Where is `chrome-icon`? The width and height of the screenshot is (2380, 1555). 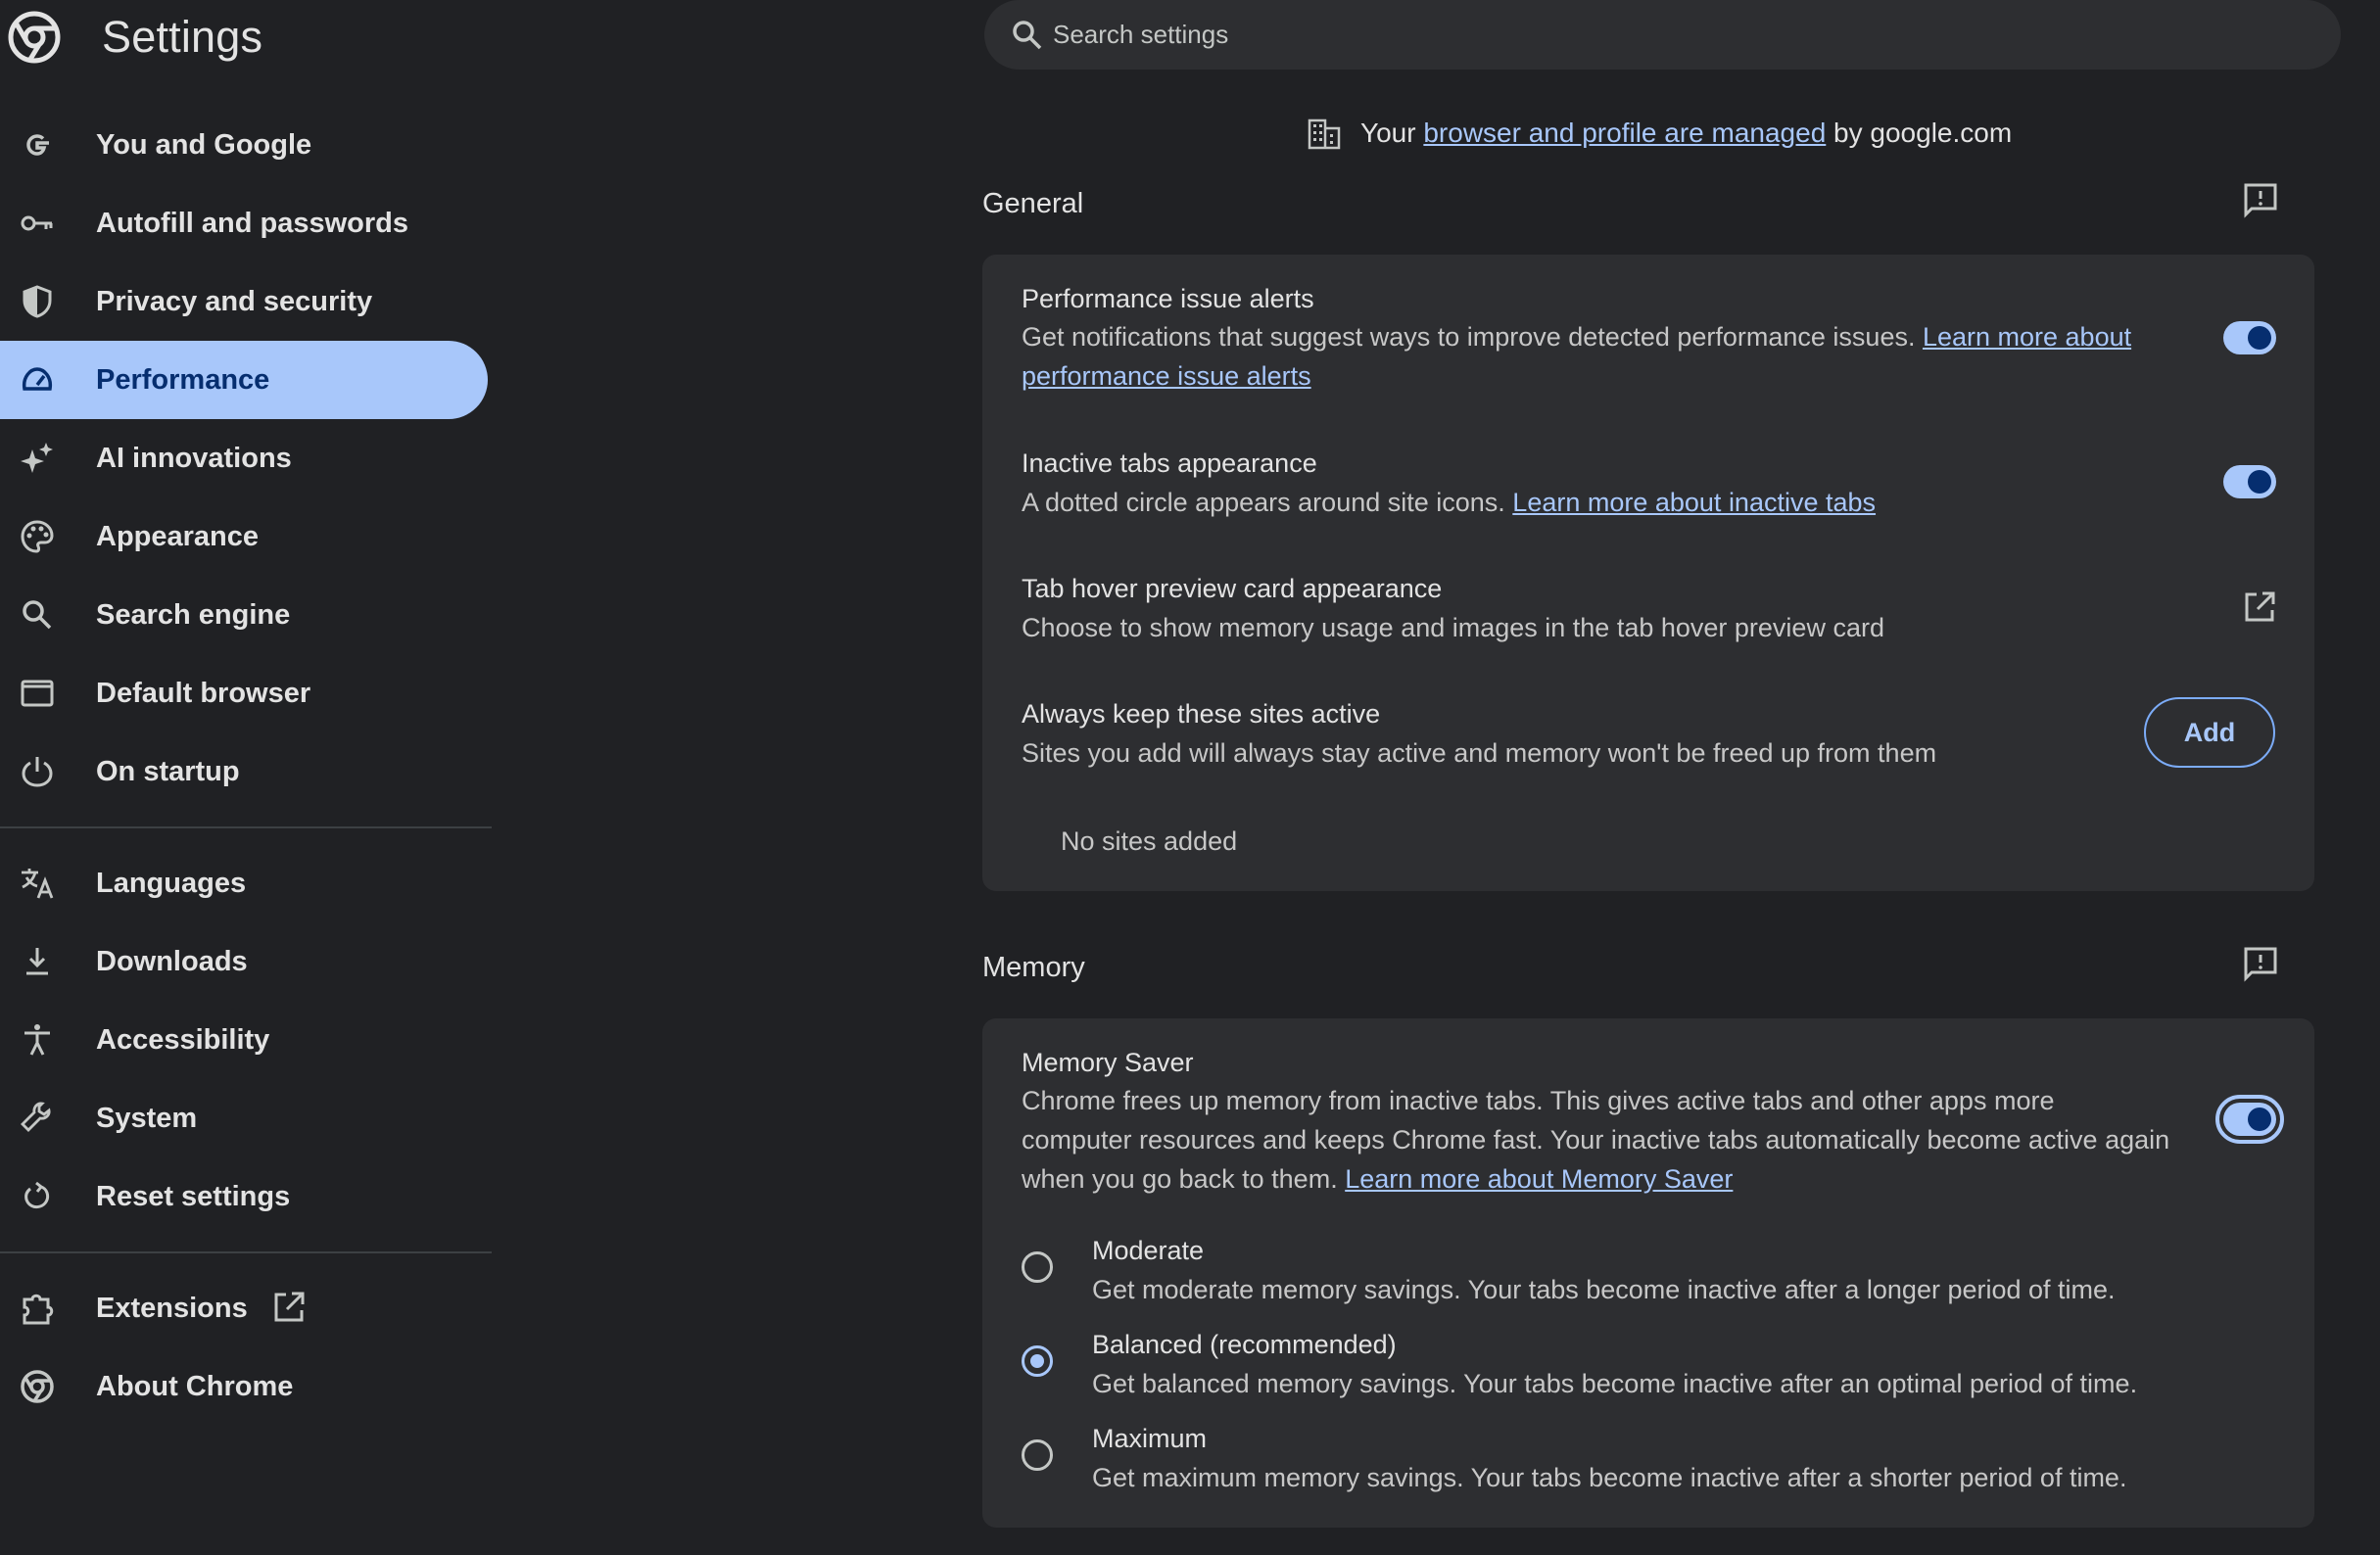 chrome-icon is located at coordinates (37, 1386).